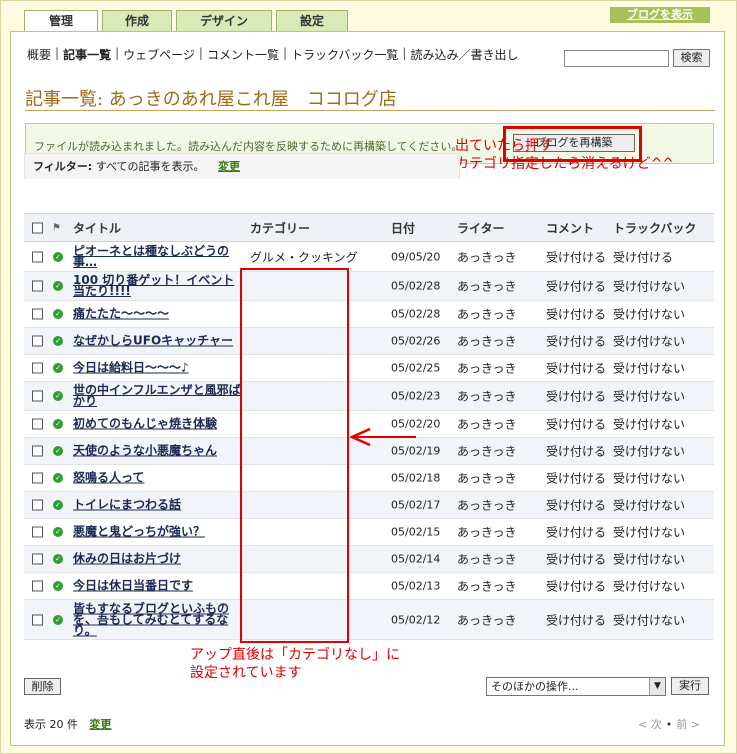  Describe the element at coordinates (481, 227) in the screenshot. I see `col-writer: ライター` at that location.